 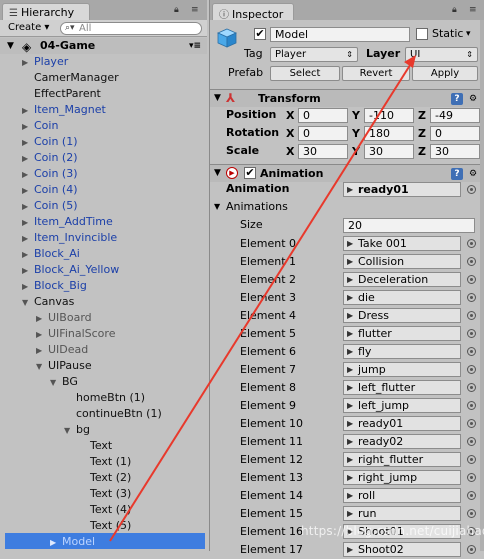 I want to click on transform-y-field: 180, so click(x=389, y=133).